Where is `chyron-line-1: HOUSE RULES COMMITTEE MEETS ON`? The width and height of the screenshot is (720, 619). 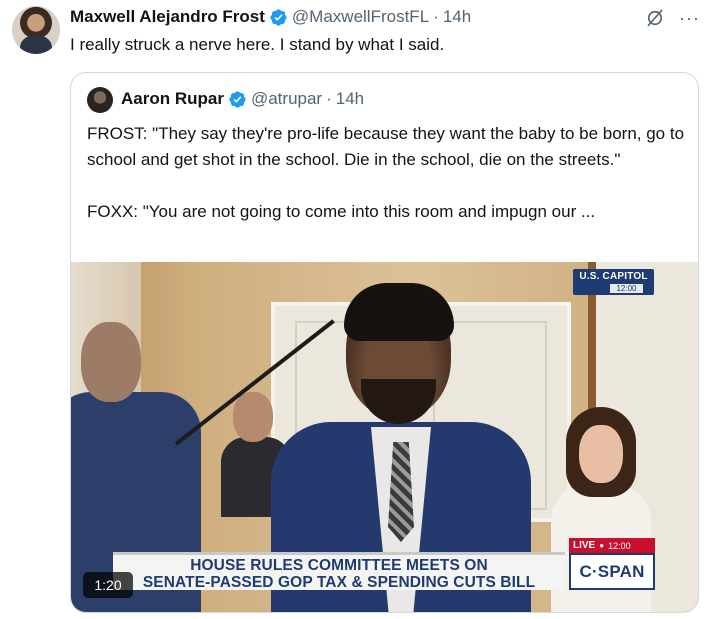 chyron-line-1: HOUSE RULES COMMITTEE MEETS ON is located at coordinates (339, 565).